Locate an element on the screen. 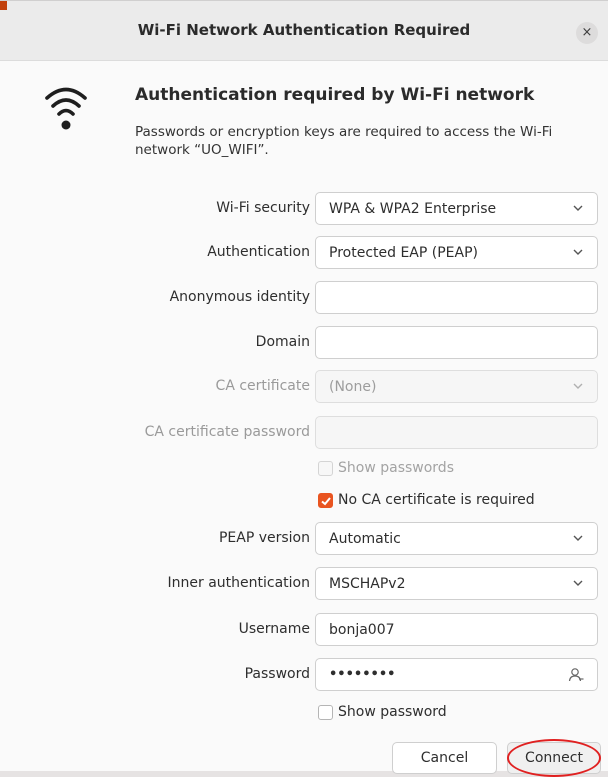  inner-authentication-dropdown: MSCHAPv2 is located at coordinates (456, 583).